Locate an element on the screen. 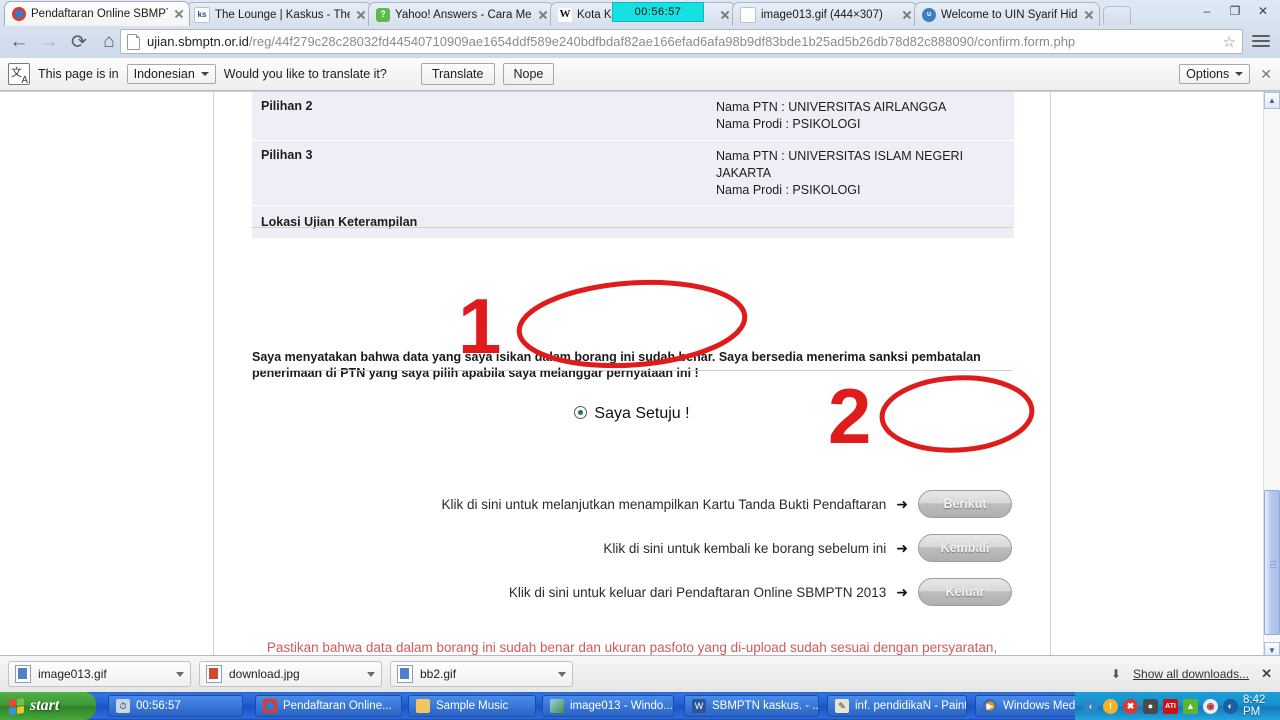 This screenshot has height=720, width=1280. download-item-download-jpg: download.jpg is located at coordinates (290, 674).